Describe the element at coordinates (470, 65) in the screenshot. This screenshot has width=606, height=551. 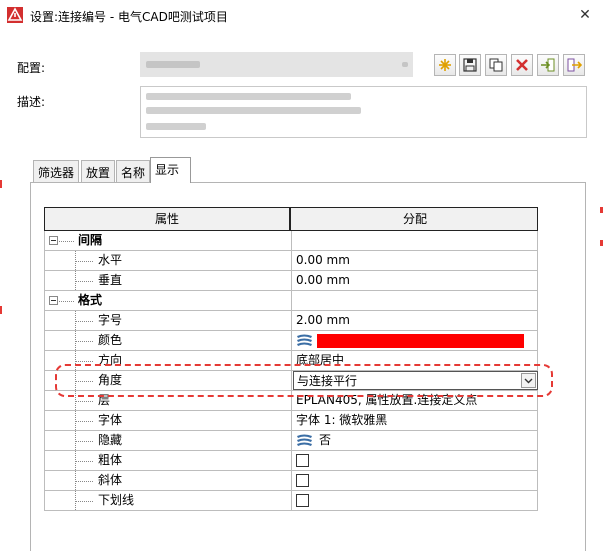
I see `save-config-button` at that location.